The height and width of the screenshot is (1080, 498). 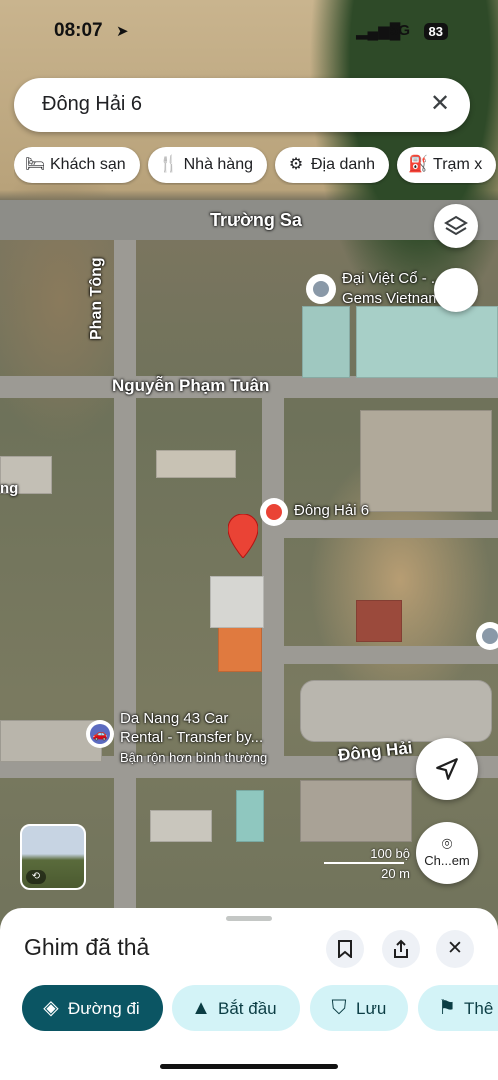 What do you see at coordinates (242, 105) in the screenshot?
I see `search-bar: Đông Hải 6 ✕` at bounding box center [242, 105].